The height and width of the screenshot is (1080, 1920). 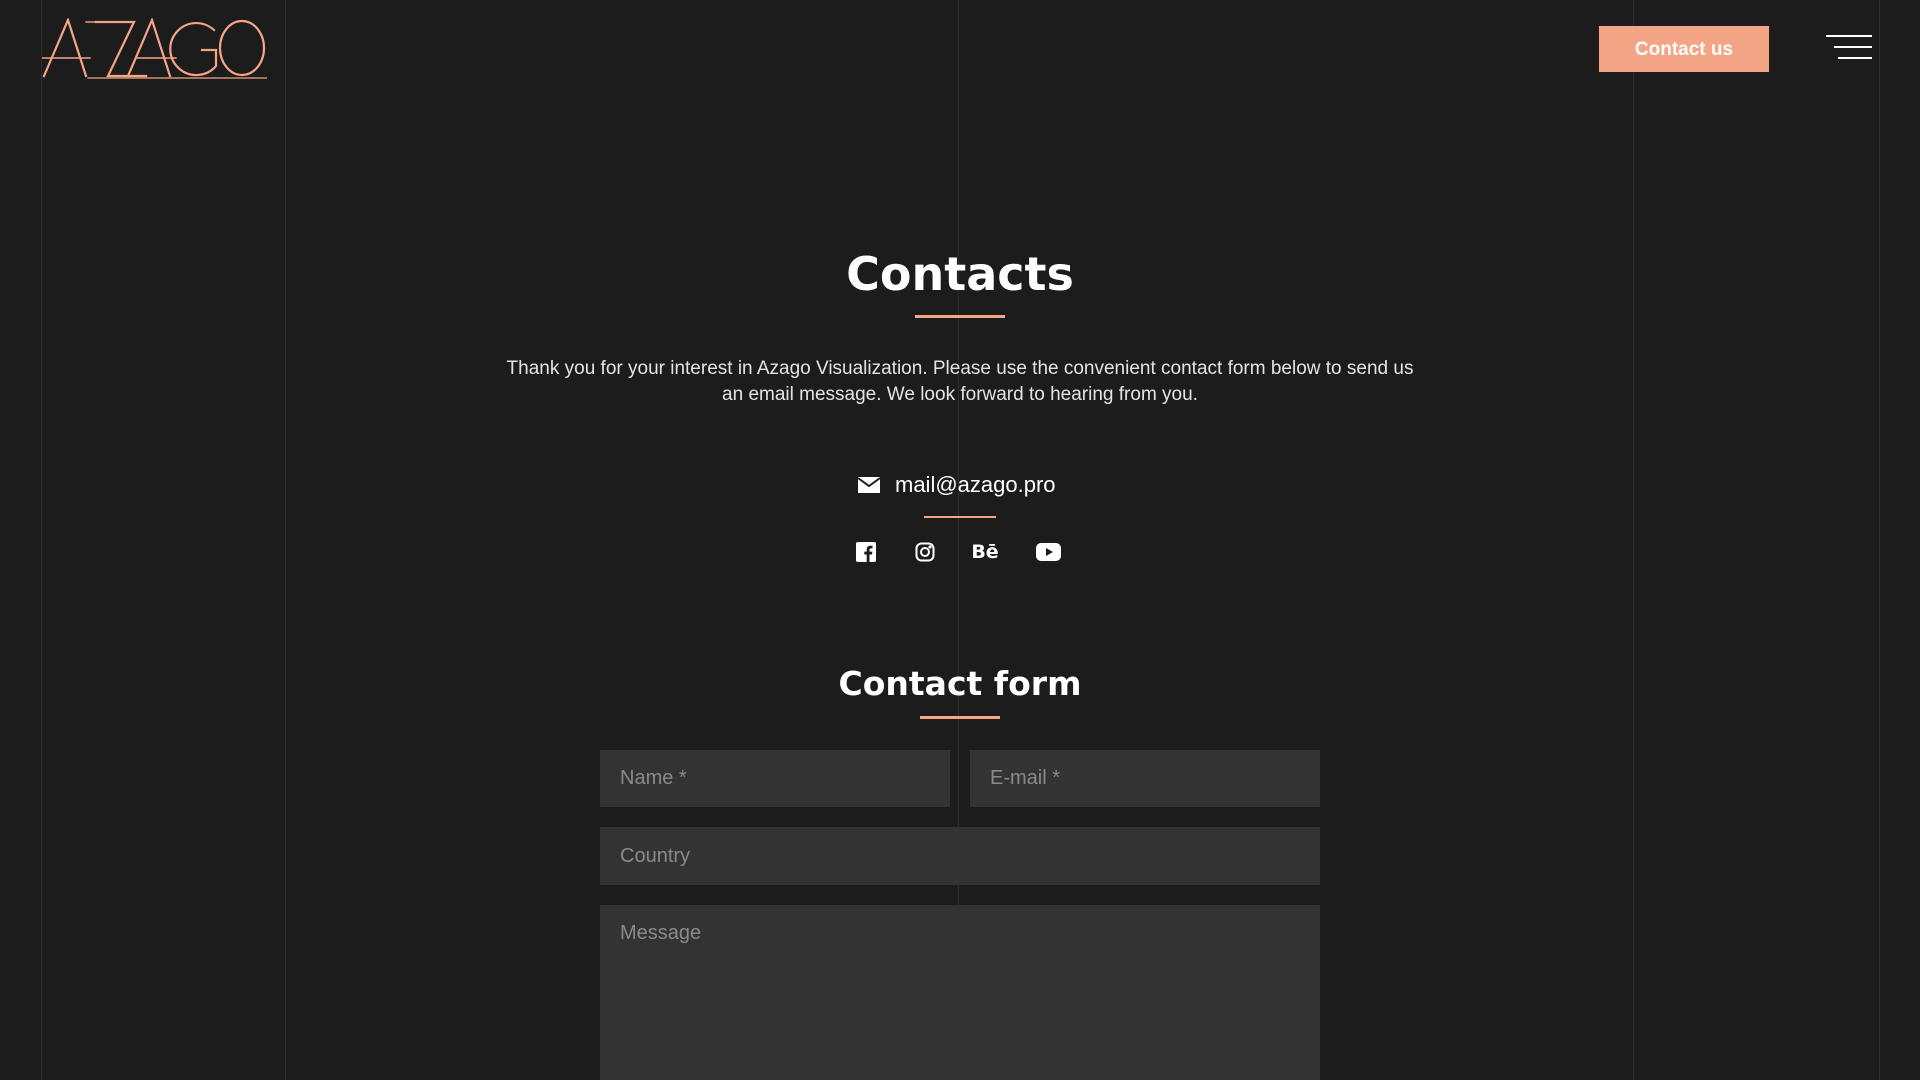 What do you see at coordinates (960, 856) in the screenshot?
I see `country-input` at bounding box center [960, 856].